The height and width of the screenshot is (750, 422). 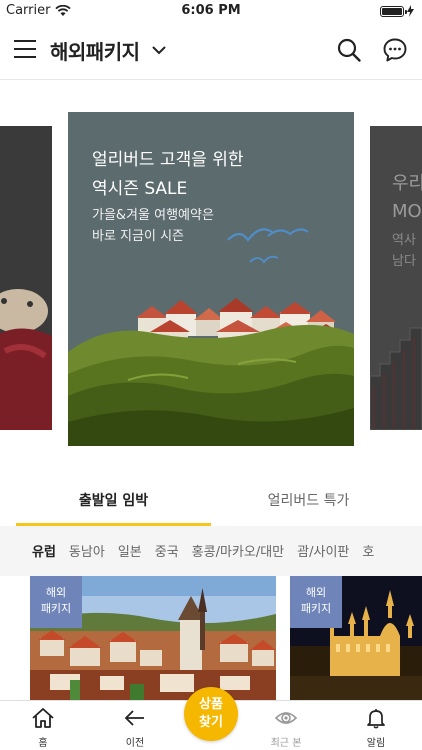 I want to click on chevron-down-icon, so click(x=158, y=50).